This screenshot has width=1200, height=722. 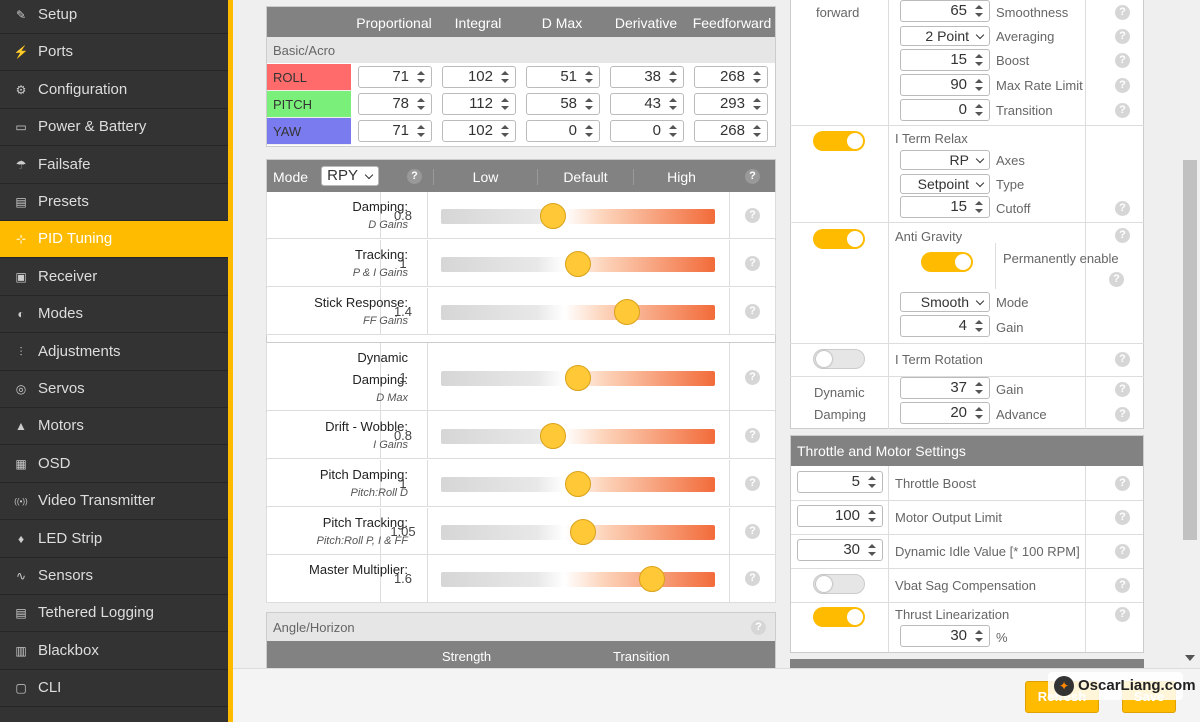 What do you see at coordinates (945, 110) in the screenshot?
I see `ff-transition-input: 0` at bounding box center [945, 110].